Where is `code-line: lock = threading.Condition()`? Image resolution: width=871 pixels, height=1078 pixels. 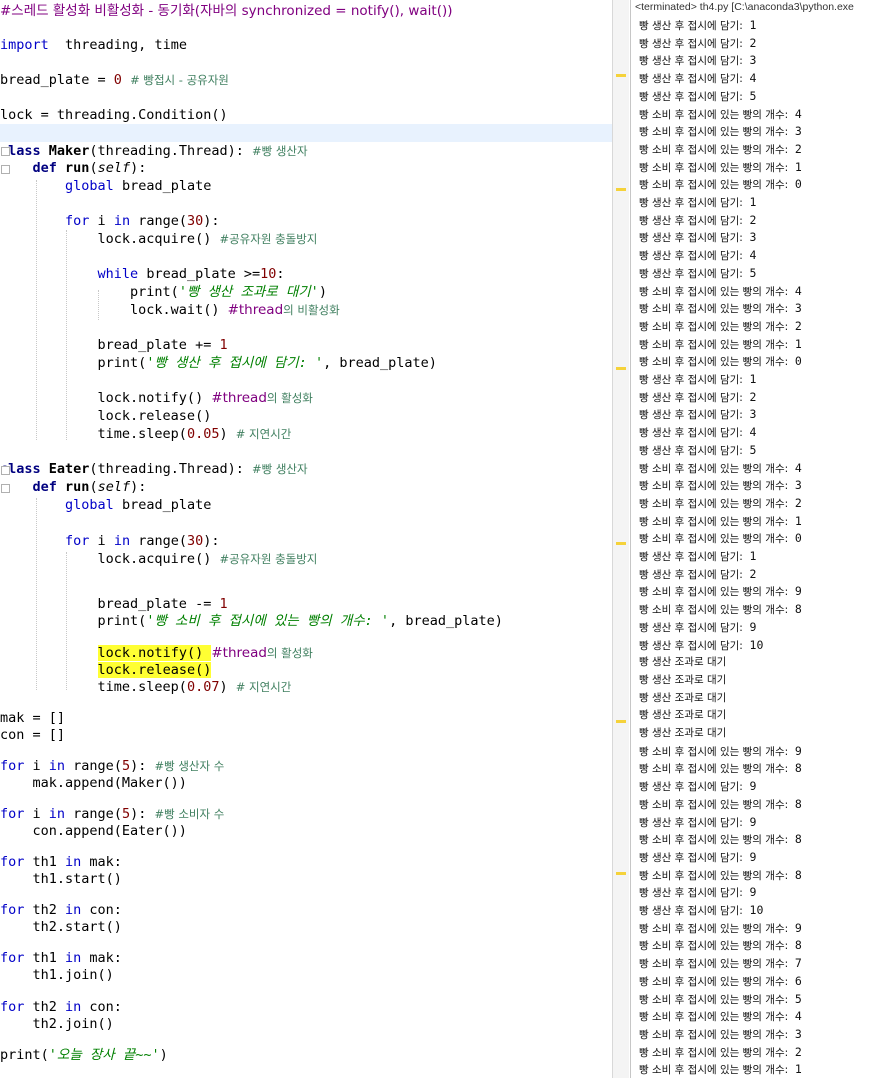 code-line: lock = threading.Condition() is located at coordinates (306, 115).